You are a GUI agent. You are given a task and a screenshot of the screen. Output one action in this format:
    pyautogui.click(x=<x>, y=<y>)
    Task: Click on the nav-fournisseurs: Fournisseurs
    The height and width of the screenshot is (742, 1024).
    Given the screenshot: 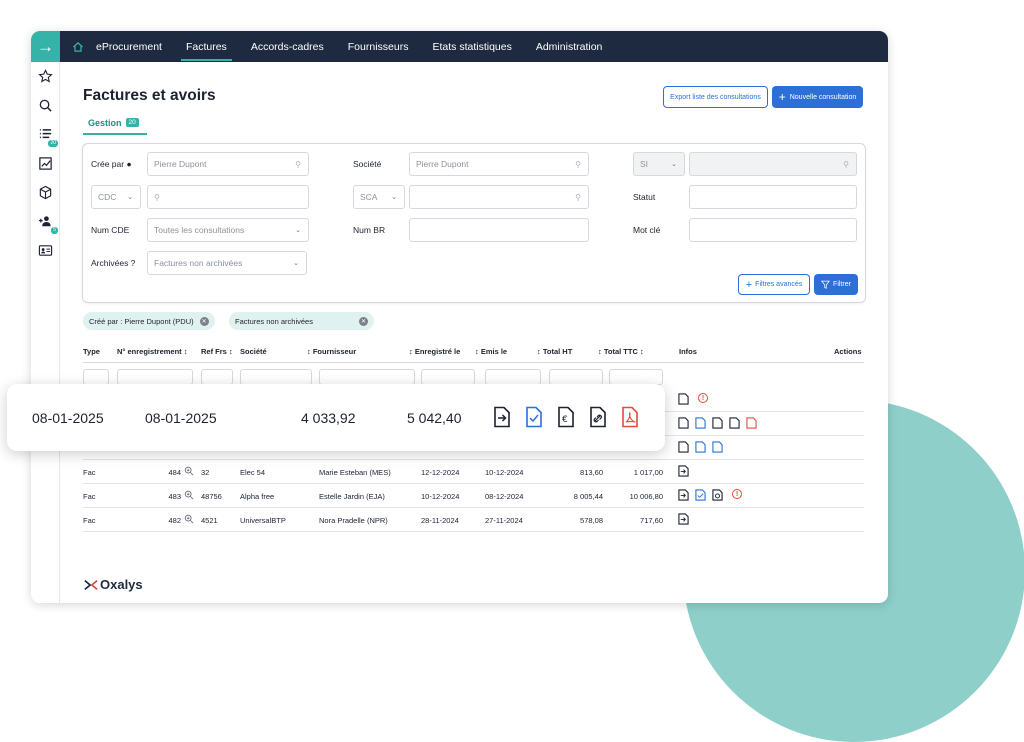 What is the action you would take?
    pyautogui.click(x=378, y=46)
    